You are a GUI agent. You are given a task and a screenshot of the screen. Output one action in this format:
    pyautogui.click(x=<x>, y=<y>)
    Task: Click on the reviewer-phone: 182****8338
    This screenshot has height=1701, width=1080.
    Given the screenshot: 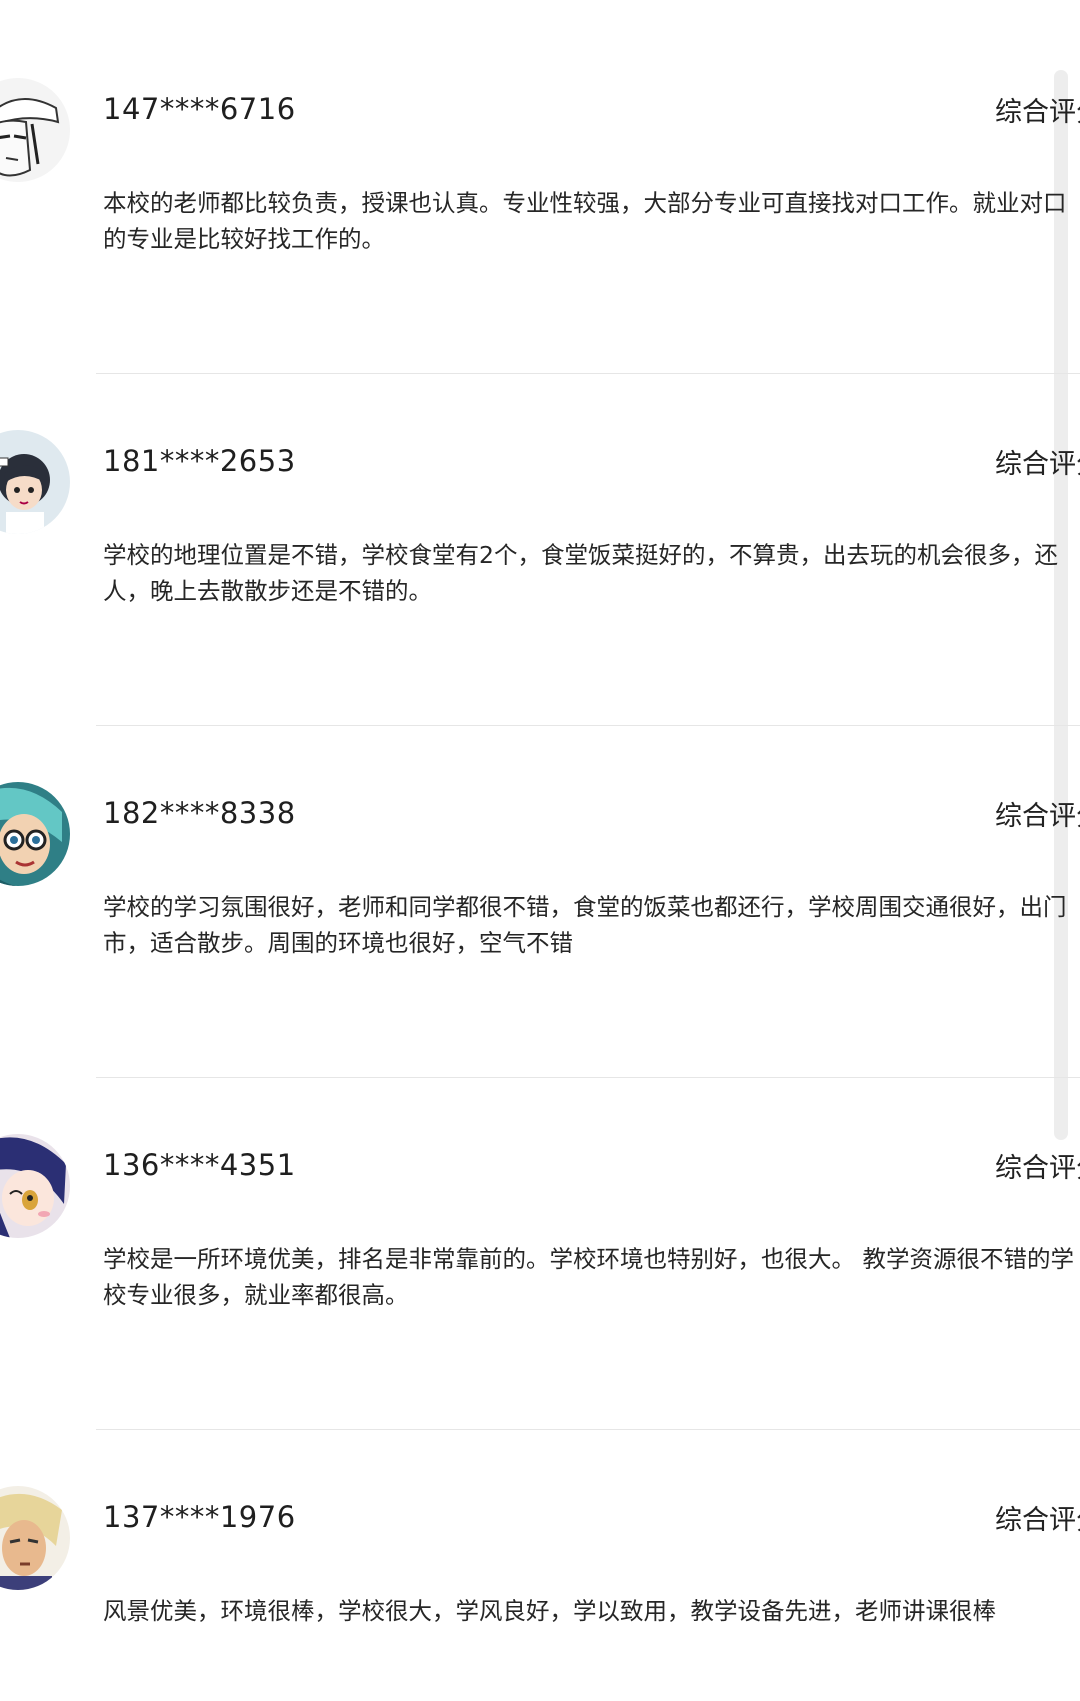 What is the action you would take?
    pyautogui.click(x=199, y=813)
    